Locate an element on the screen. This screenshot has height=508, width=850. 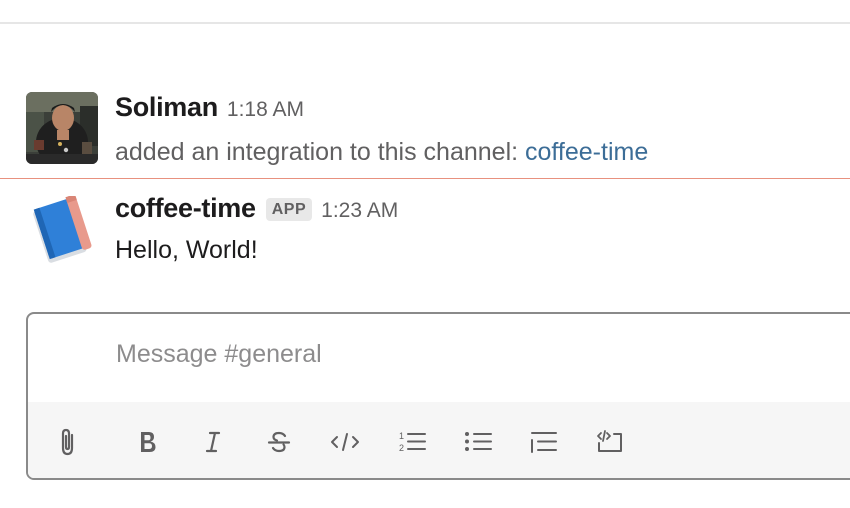
svg-text: 2 is located at coordinates (401, 448).